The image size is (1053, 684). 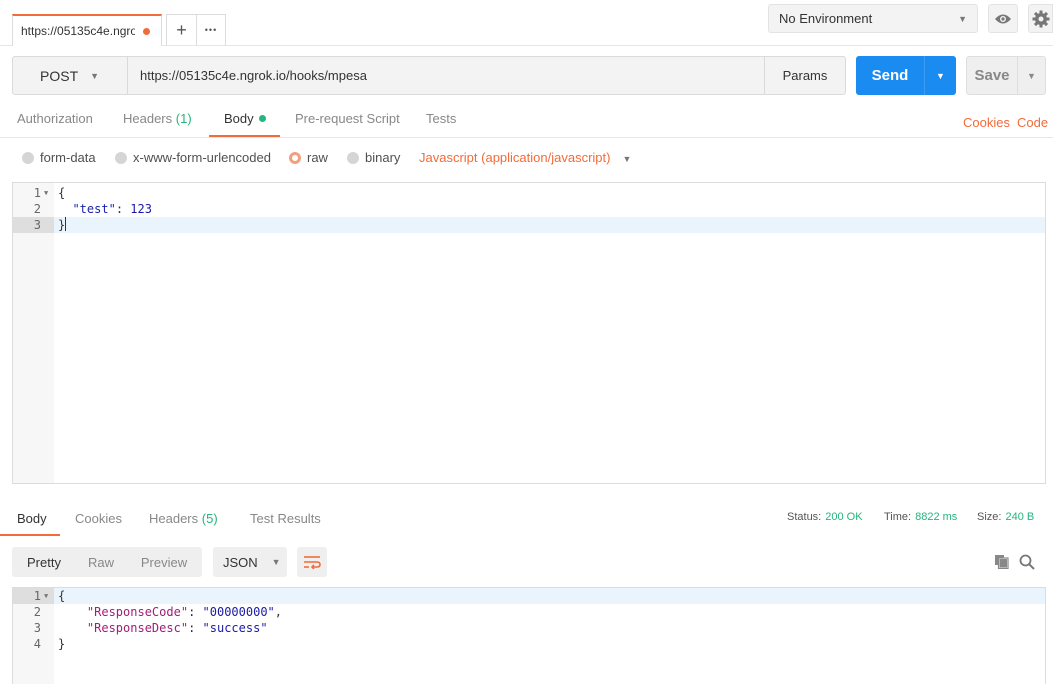 What do you see at coordinates (890, 75) in the screenshot?
I see `send-label: Send` at bounding box center [890, 75].